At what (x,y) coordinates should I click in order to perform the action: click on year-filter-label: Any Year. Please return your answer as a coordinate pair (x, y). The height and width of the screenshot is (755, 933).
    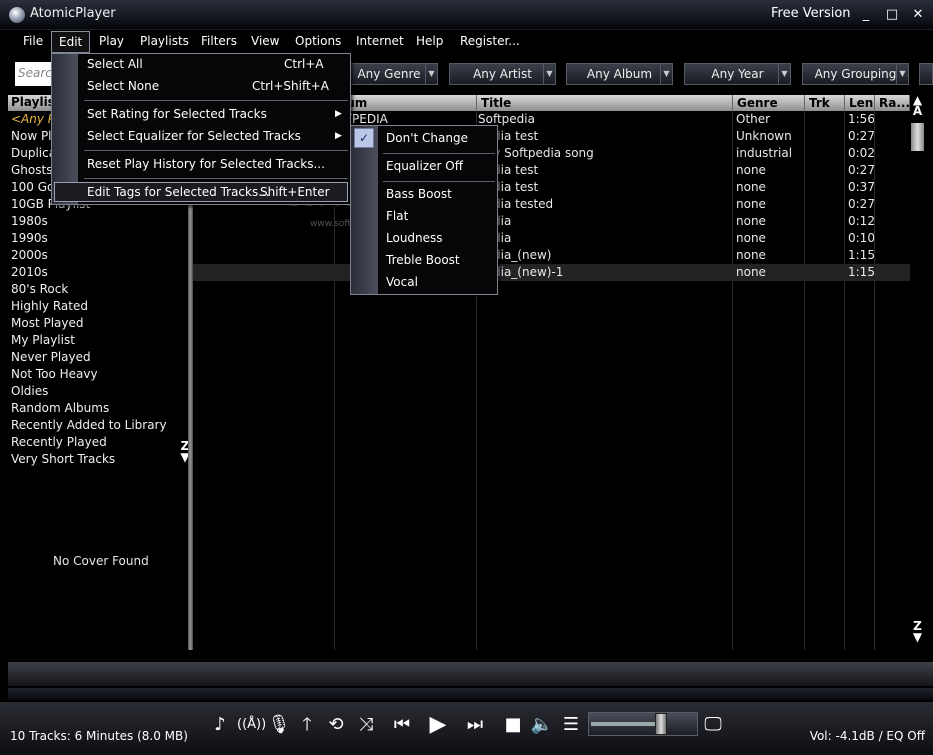
    Looking at the image, I should click on (737, 74).